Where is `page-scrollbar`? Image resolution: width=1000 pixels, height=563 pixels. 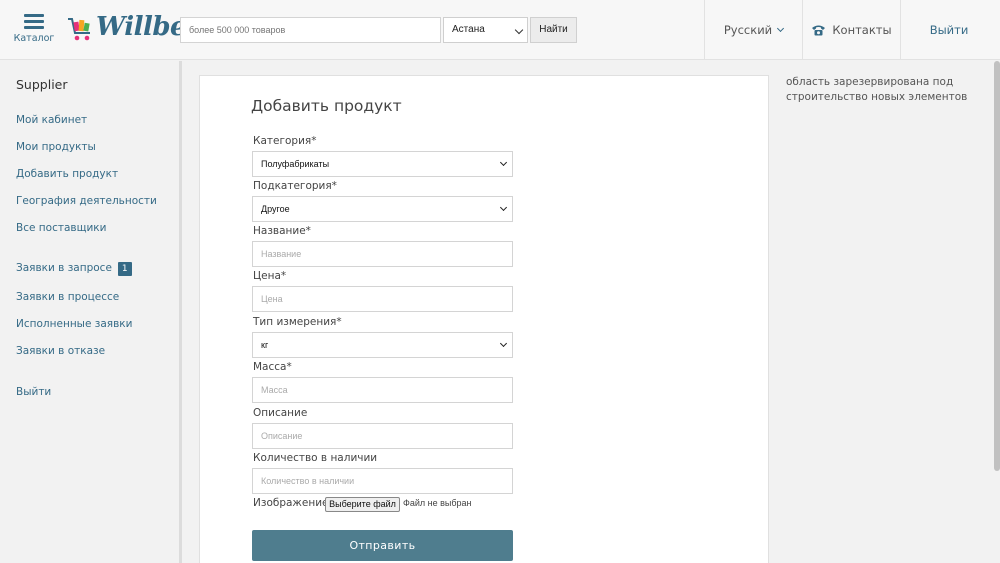
page-scrollbar is located at coordinates (997, 266).